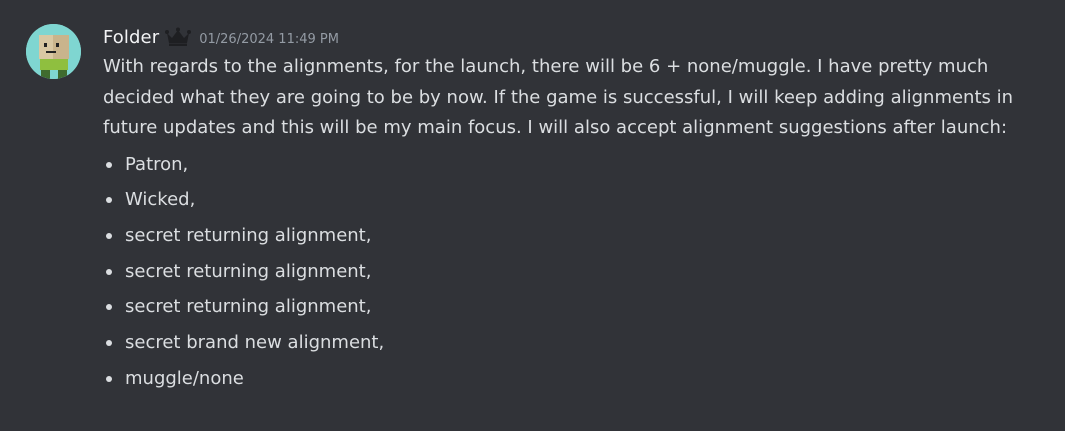 The width and height of the screenshot is (1065, 431). Describe the element at coordinates (157, 164) in the screenshot. I see `bullet-text: Patron,` at that location.